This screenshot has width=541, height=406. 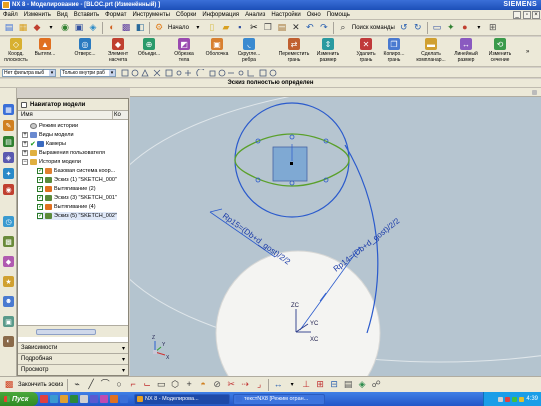 What do you see at coordinates (10, 15) in the screenshot?
I see `menu-file: Файл` at bounding box center [10, 15].